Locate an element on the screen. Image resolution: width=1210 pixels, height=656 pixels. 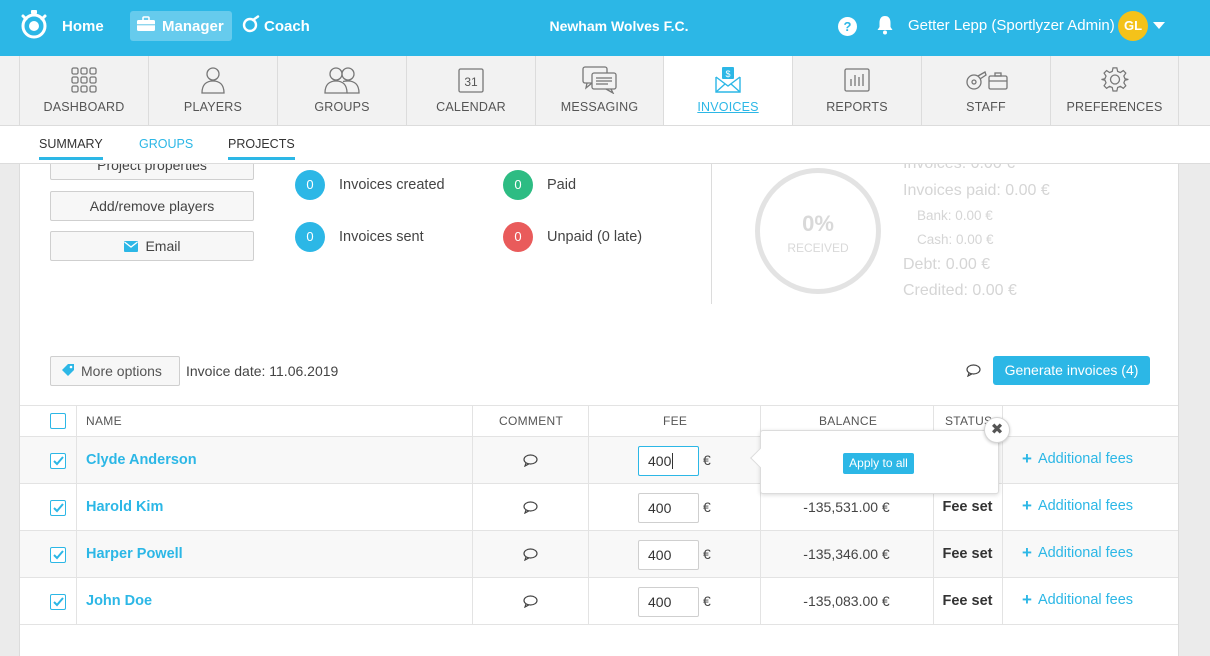
user-name: Getter Lepp (Sportlyzer Admin) is located at coordinates (1011, 25).